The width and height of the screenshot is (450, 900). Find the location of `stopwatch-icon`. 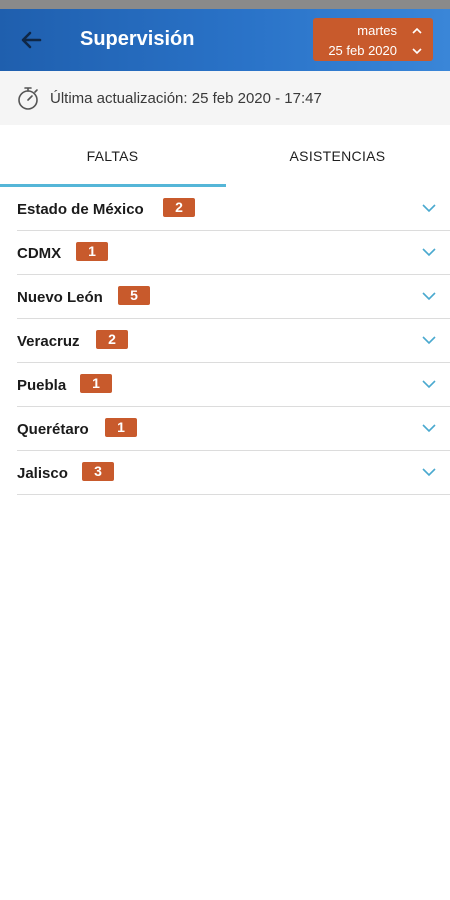

stopwatch-icon is located at coordinates (28, 98).